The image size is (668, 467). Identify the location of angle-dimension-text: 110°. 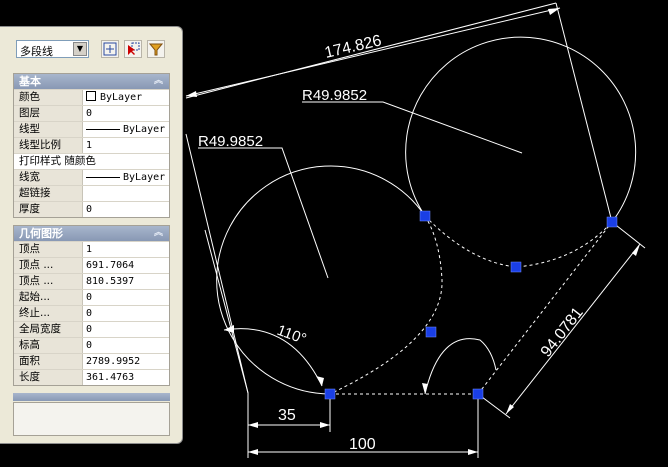
(292, 335).